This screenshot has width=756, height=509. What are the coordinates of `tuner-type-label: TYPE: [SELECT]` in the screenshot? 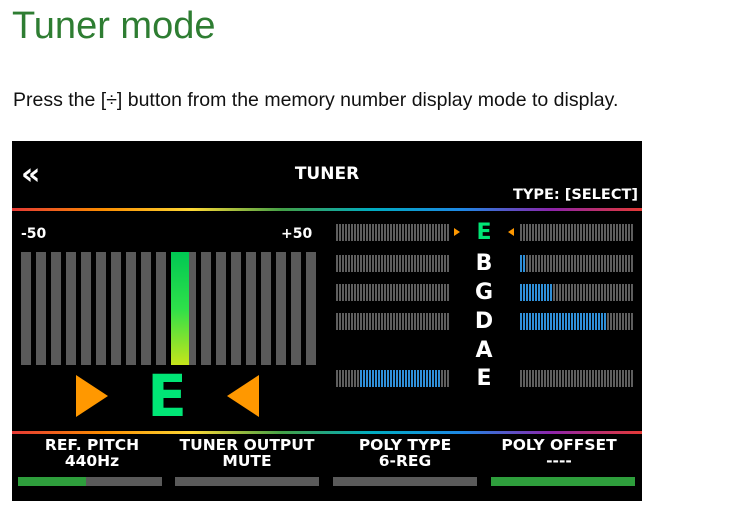 It's located at (575, 195).